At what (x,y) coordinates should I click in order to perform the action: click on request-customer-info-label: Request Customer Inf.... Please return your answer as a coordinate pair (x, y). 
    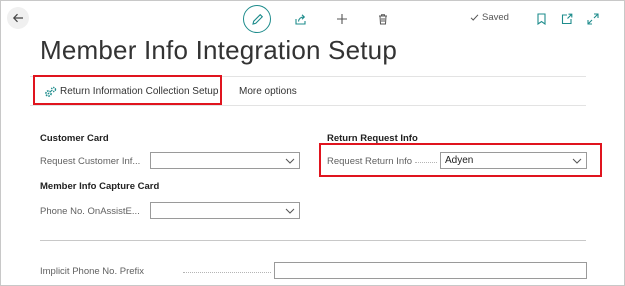
    Looking at the image, I should click on (90, 161).